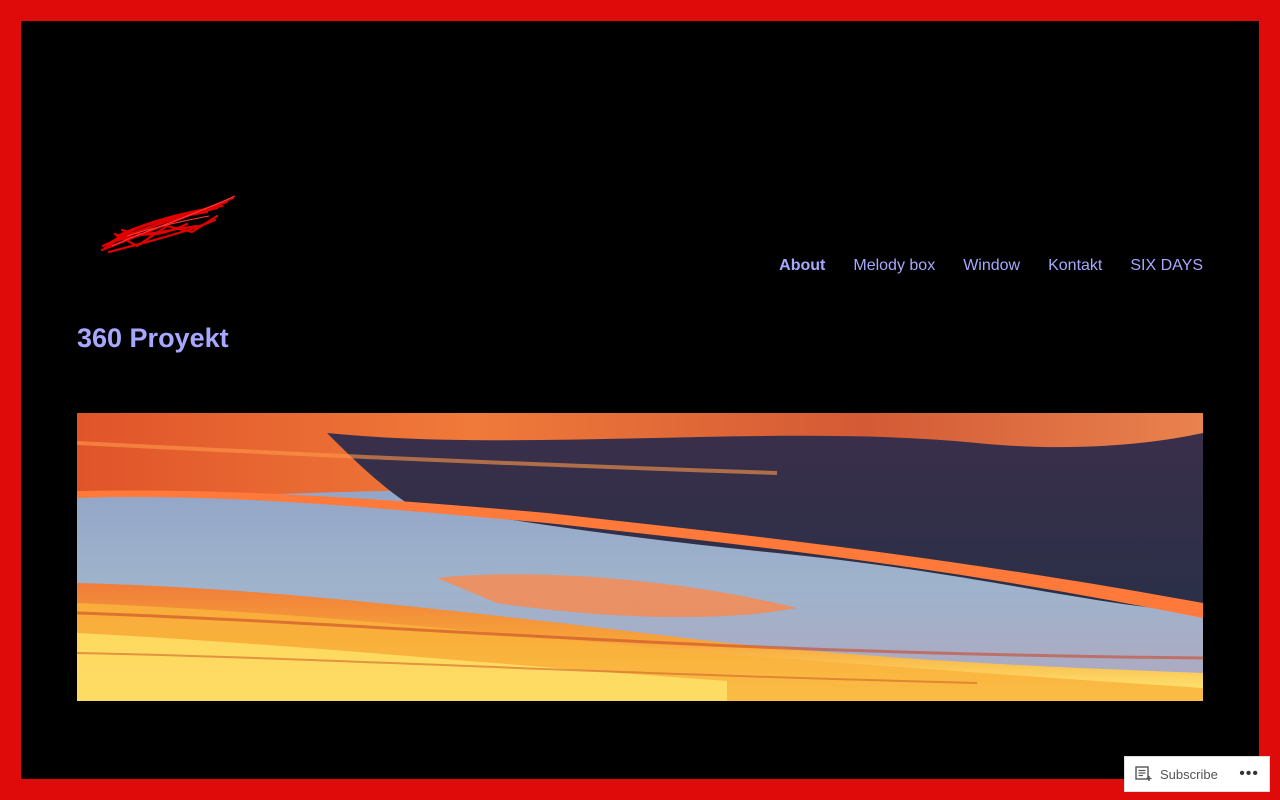  What do you see at coordinates (802, 266) in the screenshot?
I see `nav-item-about: About` at bounding box center [802, 266].